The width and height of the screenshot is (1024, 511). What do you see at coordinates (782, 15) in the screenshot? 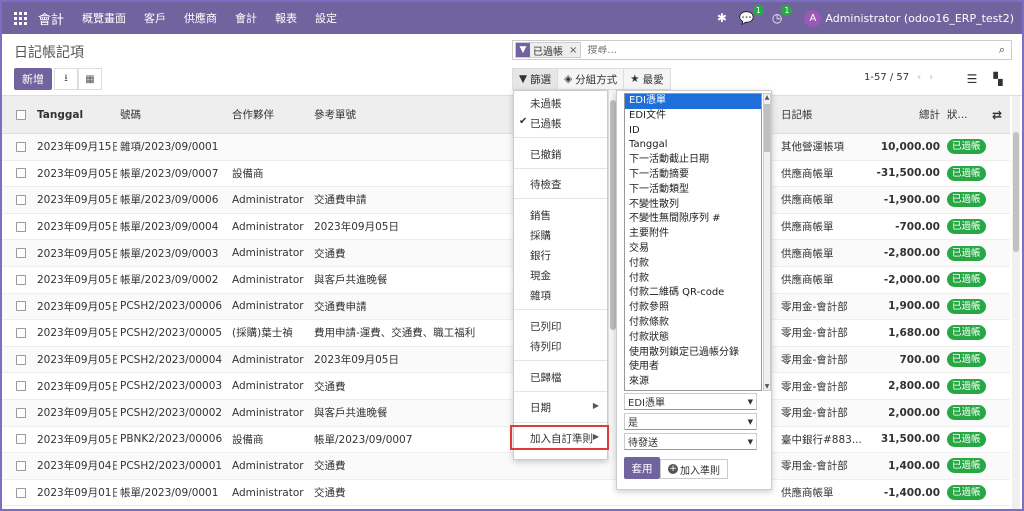
I see `activity-clock-icon: ◷ 1` at bounding box center [782, 15].